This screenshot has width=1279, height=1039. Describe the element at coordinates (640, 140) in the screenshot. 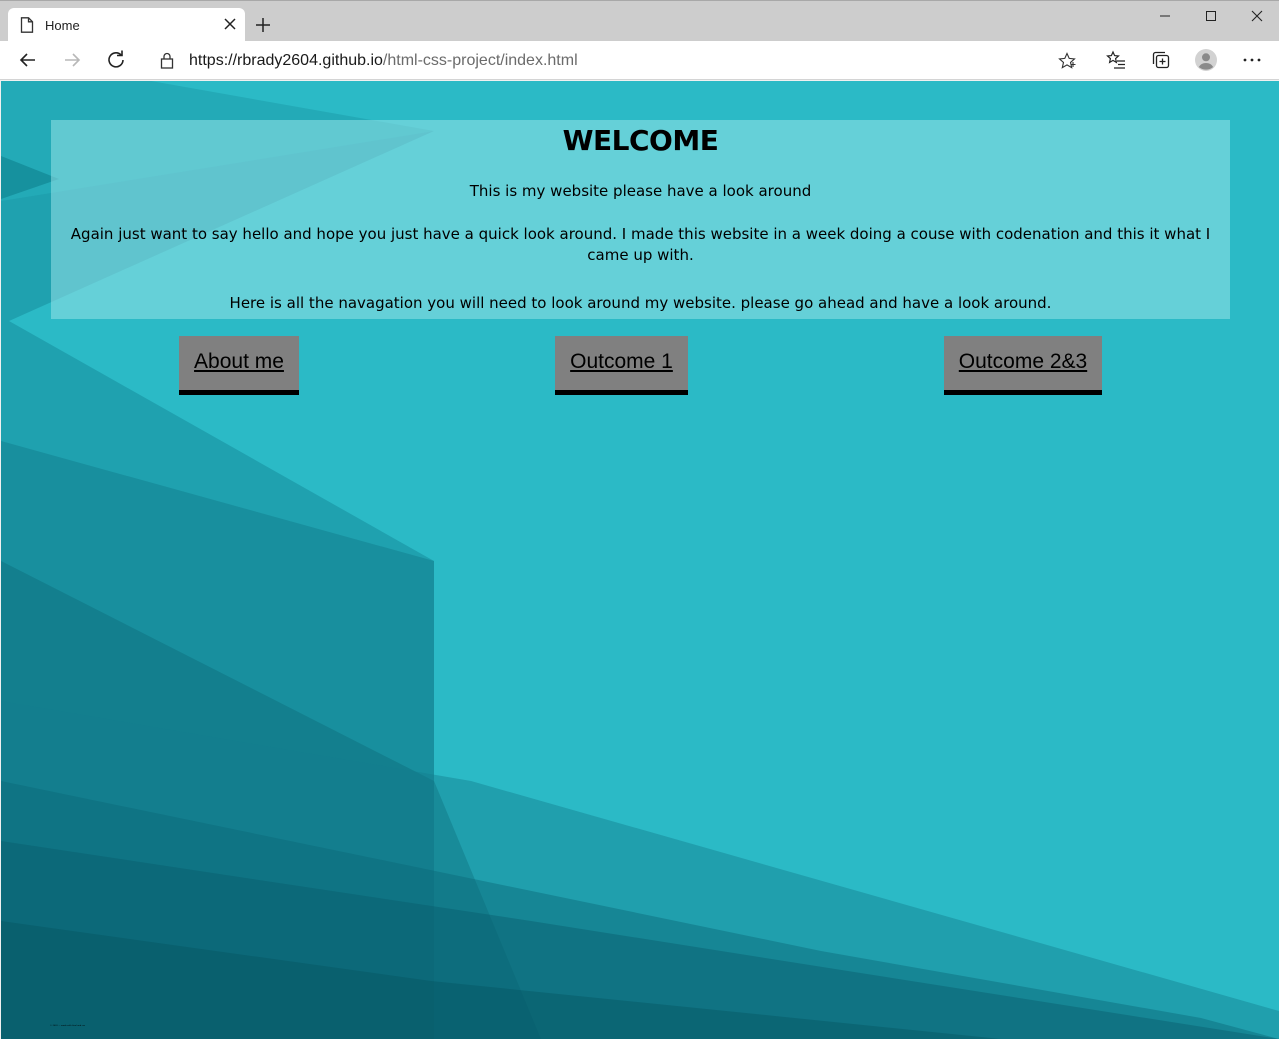

I see `page-title: WELCOME` at that location.